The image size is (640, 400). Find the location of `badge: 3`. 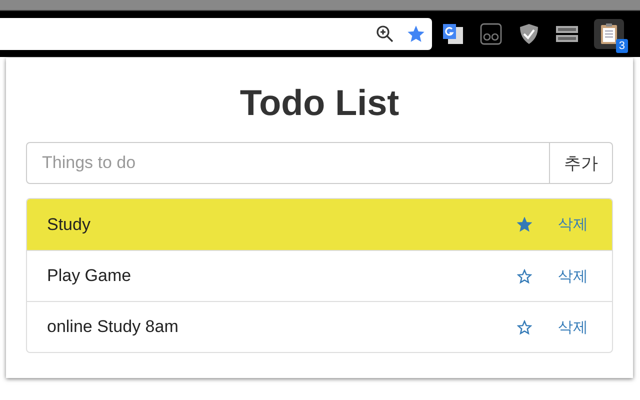

badge: 3 is located at coordinates (622, 46).